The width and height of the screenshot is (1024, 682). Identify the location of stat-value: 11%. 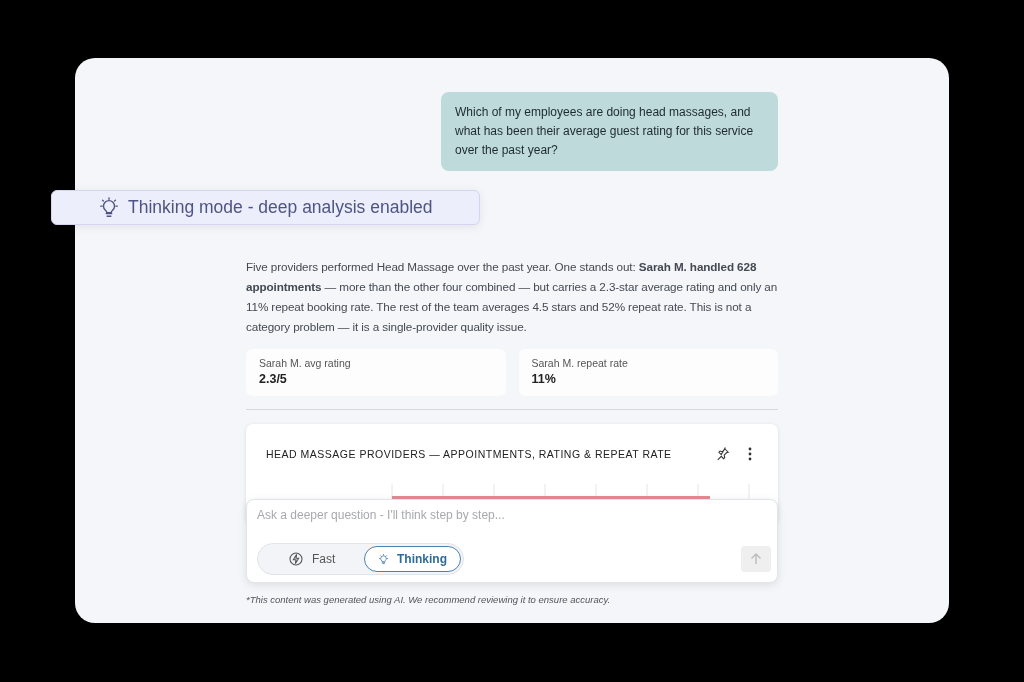
(544, 379).